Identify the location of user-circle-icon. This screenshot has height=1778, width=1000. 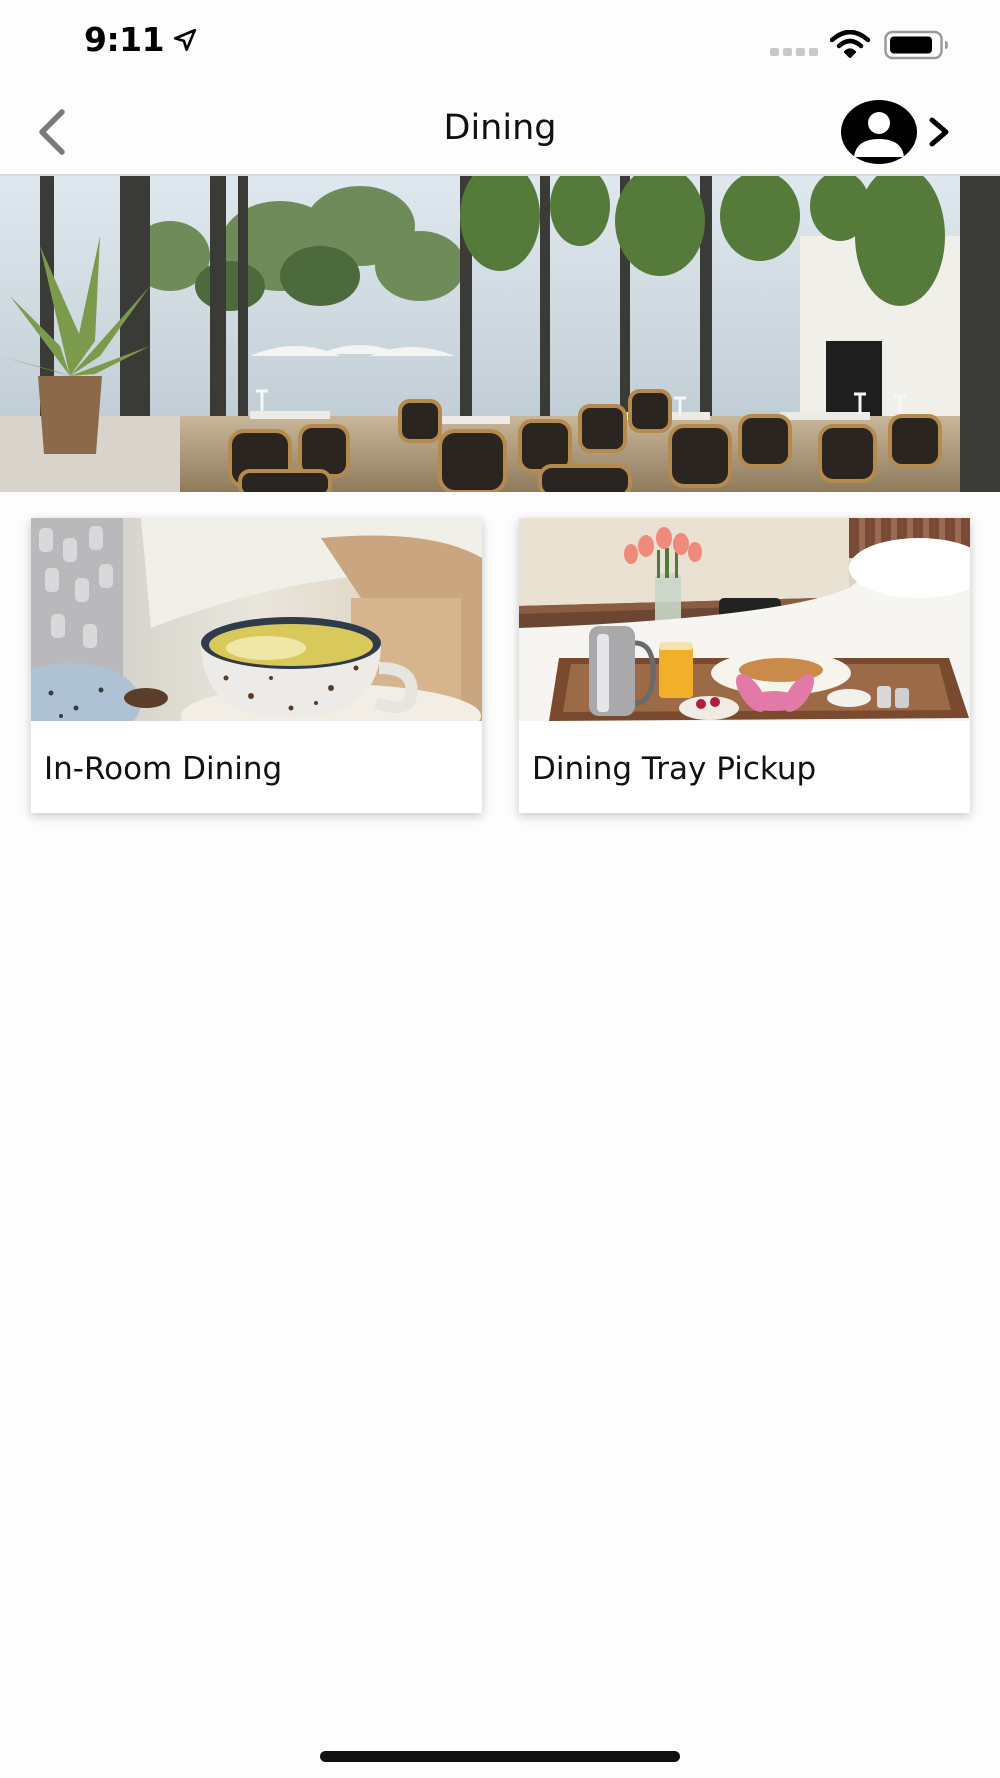
(879, 132).